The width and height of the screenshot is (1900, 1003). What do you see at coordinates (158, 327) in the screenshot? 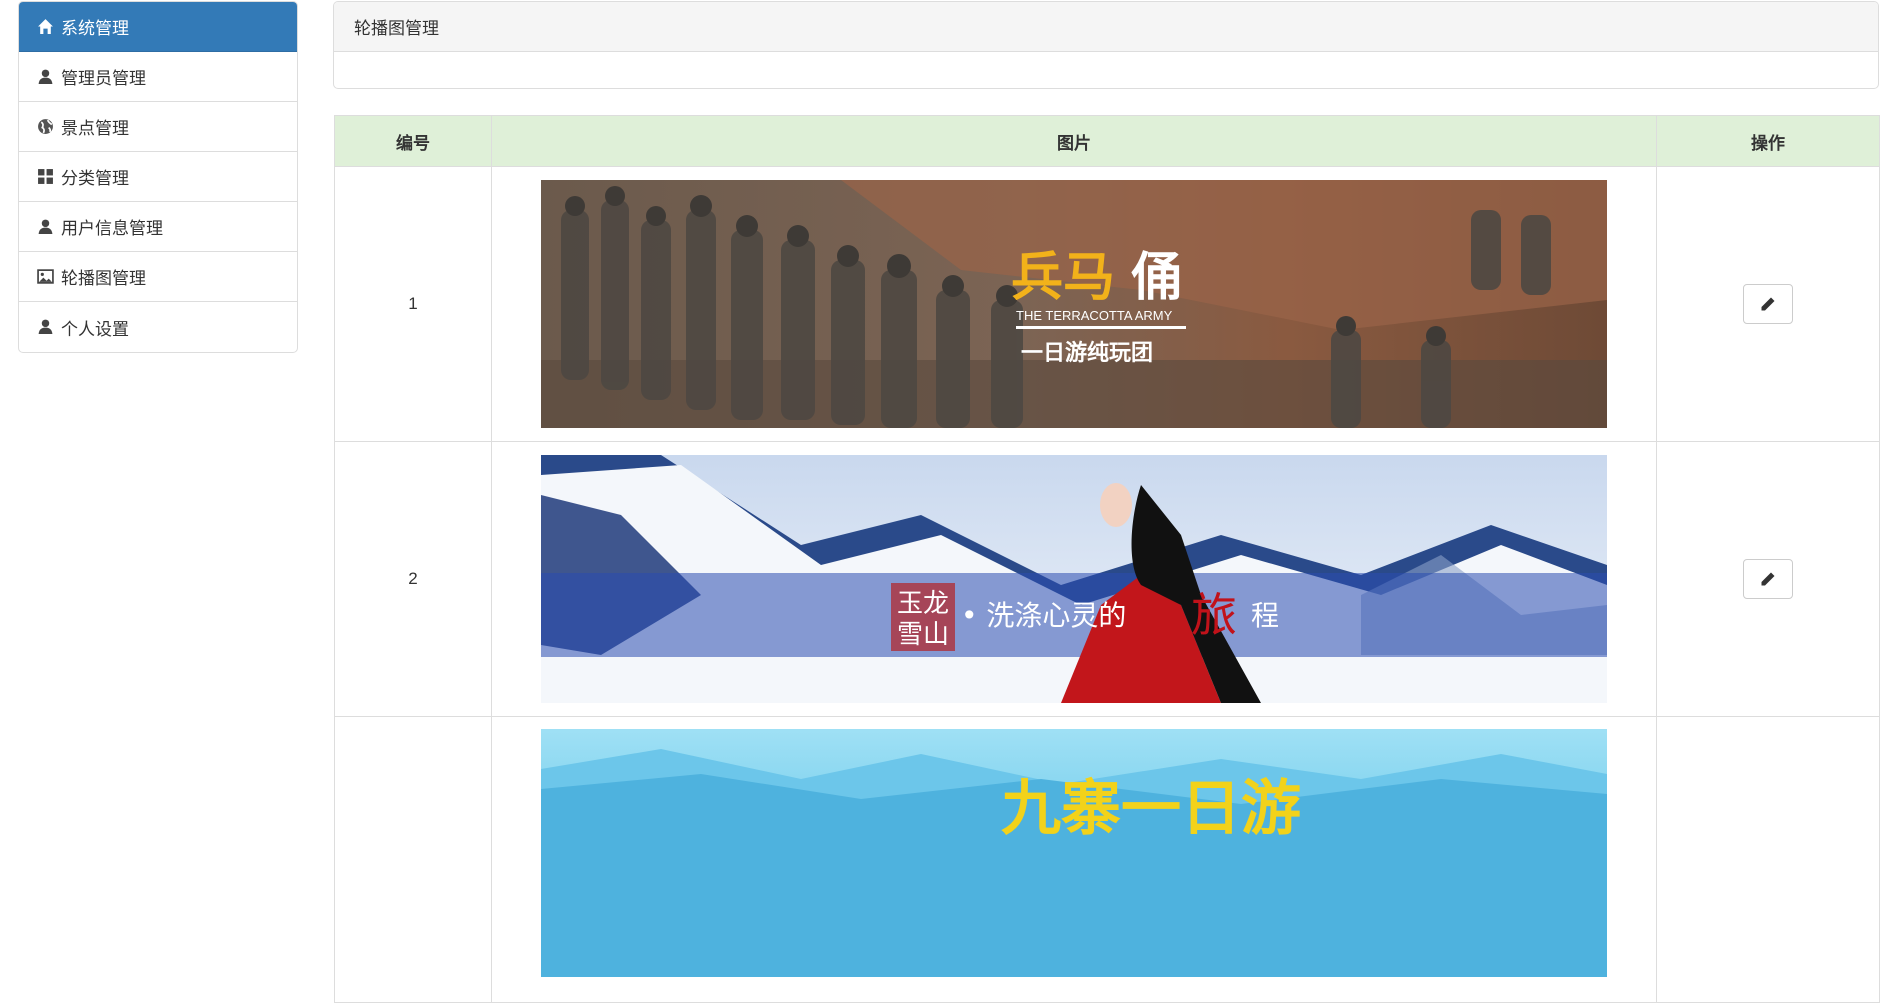
I see `sidebar-item-settings: 个人设置` at bounding box center [158, 327].